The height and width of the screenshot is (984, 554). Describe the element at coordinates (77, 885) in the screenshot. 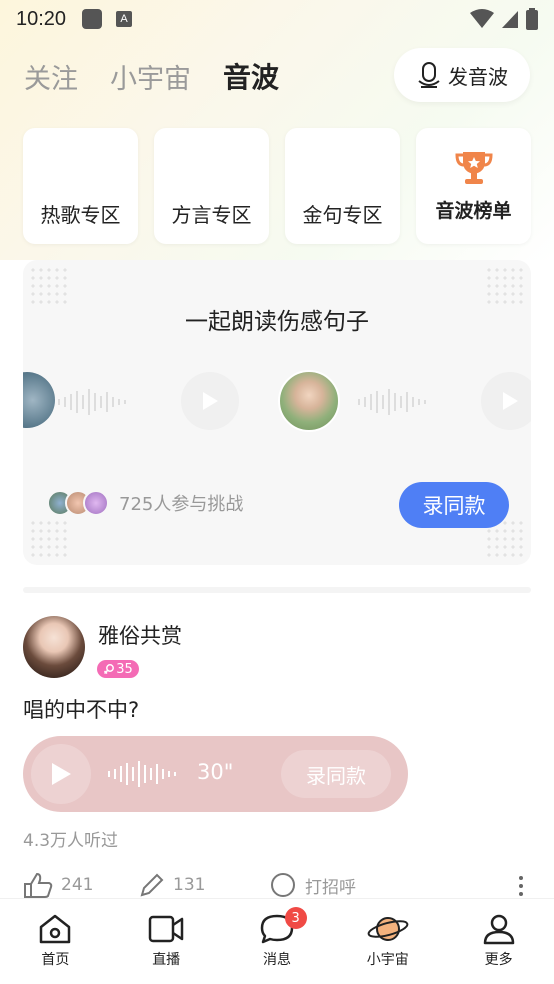

I see `like-count: 241` at that location.